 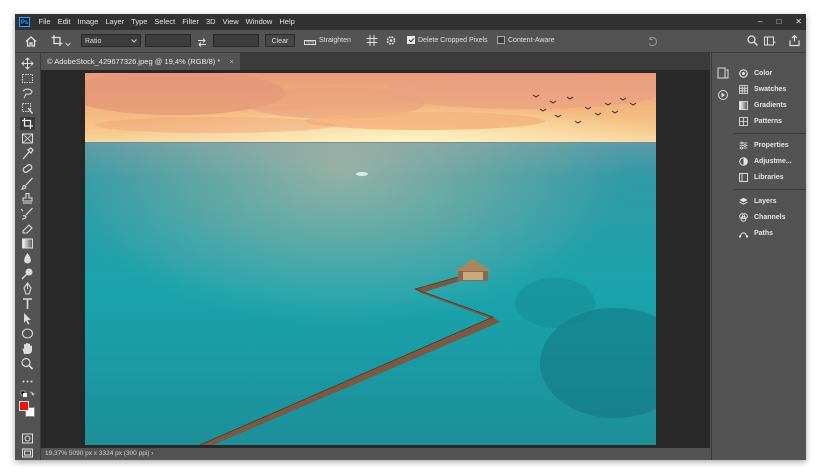 I want to click on object-selection-tool-icon, so click(x=27, y=108).